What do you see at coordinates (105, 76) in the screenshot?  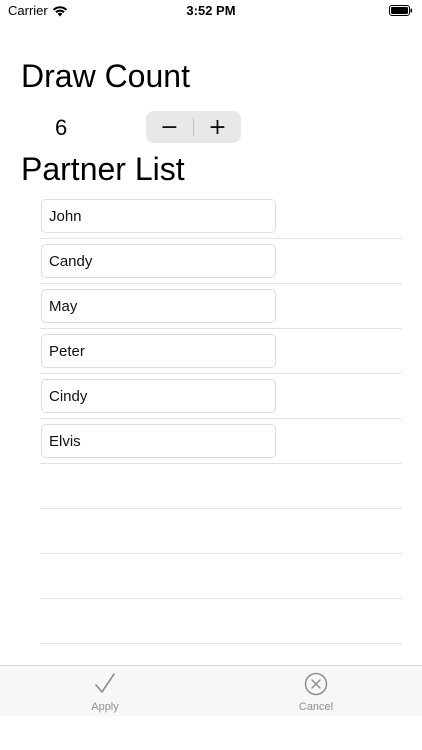 I see `draw-count-heading: Draw Count` at bounding box center [105, 76].